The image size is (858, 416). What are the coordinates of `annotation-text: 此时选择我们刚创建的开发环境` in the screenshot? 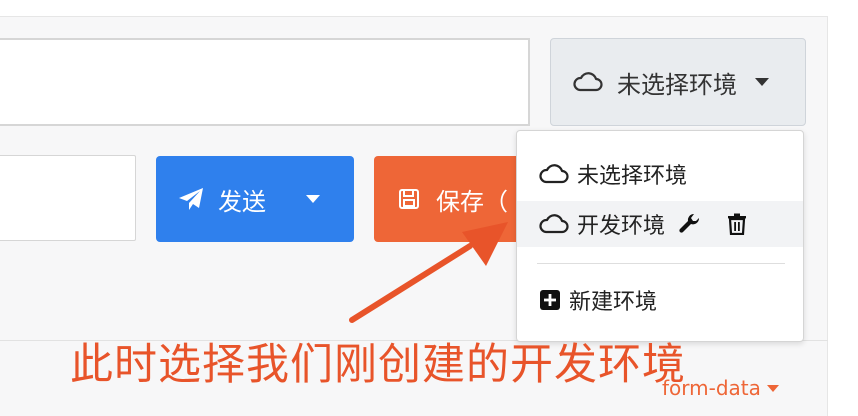 It's located at (378, 365).